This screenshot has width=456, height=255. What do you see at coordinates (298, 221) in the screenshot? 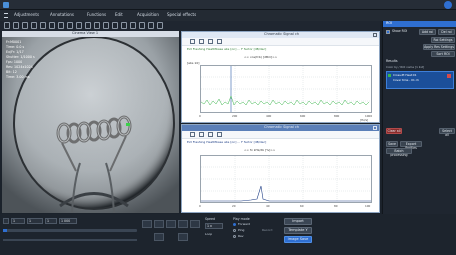
I see `import-button: Import` at bounding box center [298, 221].